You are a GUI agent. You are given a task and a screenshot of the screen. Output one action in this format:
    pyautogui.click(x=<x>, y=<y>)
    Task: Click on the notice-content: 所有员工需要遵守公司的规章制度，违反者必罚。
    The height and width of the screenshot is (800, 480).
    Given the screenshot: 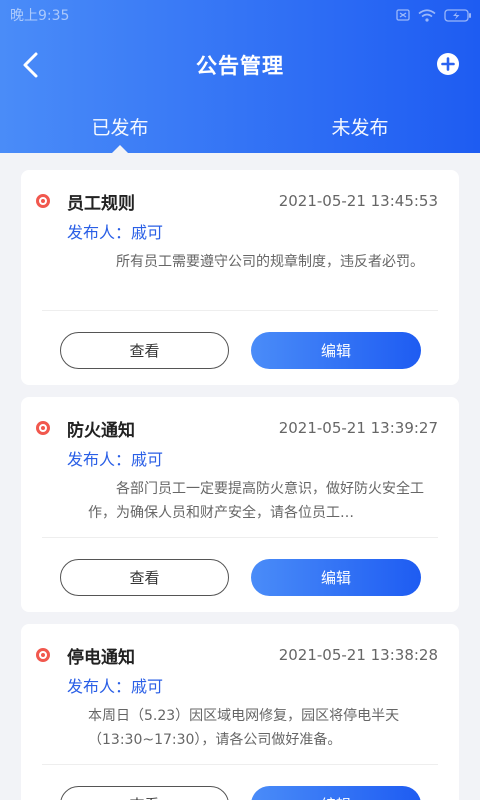 What is the action you would take?
    pyautogui.click(x=270, y=262)
    